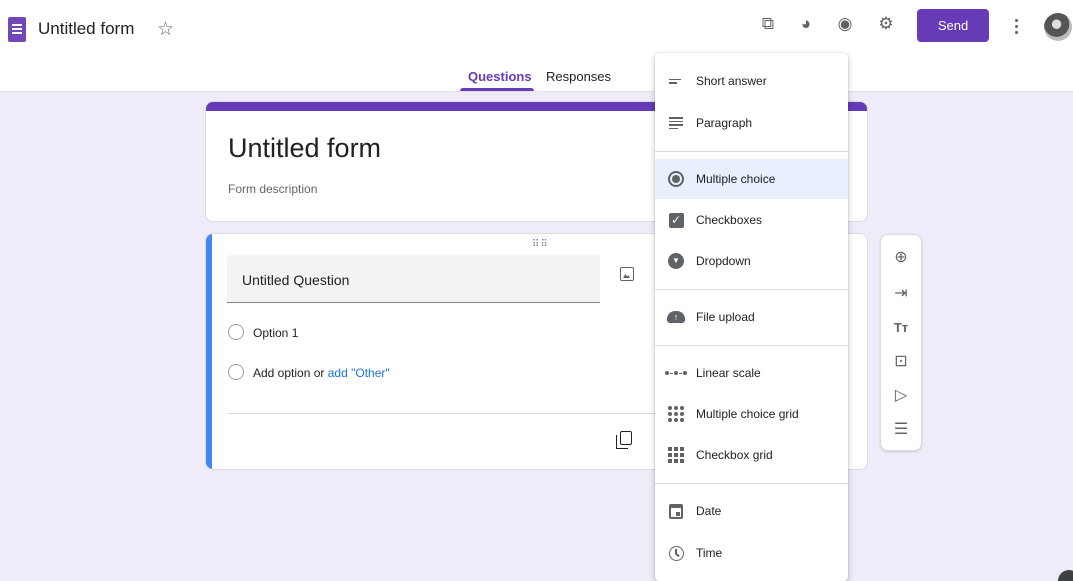  What do you see at coordinates (901, 342) in the screenshot?
I see `side-toolbar: ⊕ ⇥ Tт ⊡ ▷ ☰` at bounding box center [901, 342].